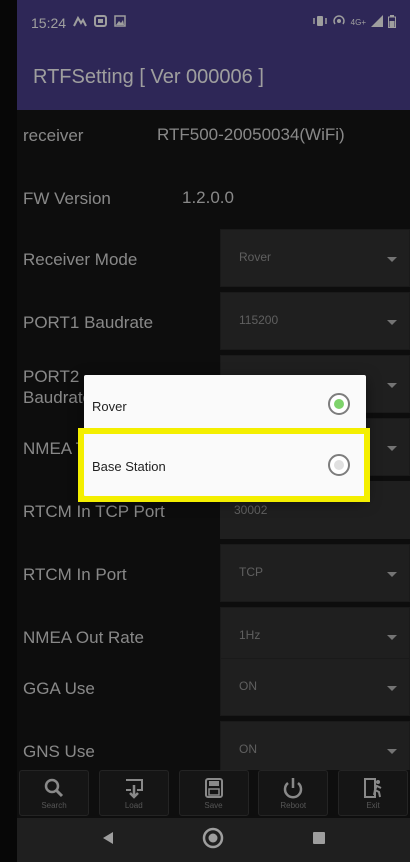 The height and width of the screenshot is (862, 410). I want to click on recents-button, so click(319, 840).